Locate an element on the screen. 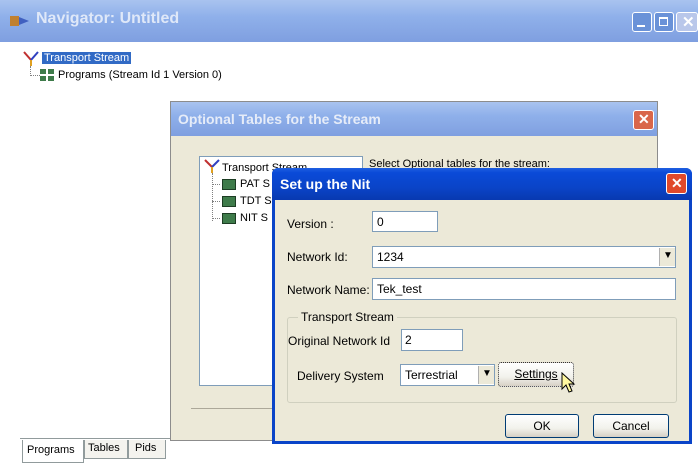  cancel-label: Cancel is located at coordinates (631, 426).